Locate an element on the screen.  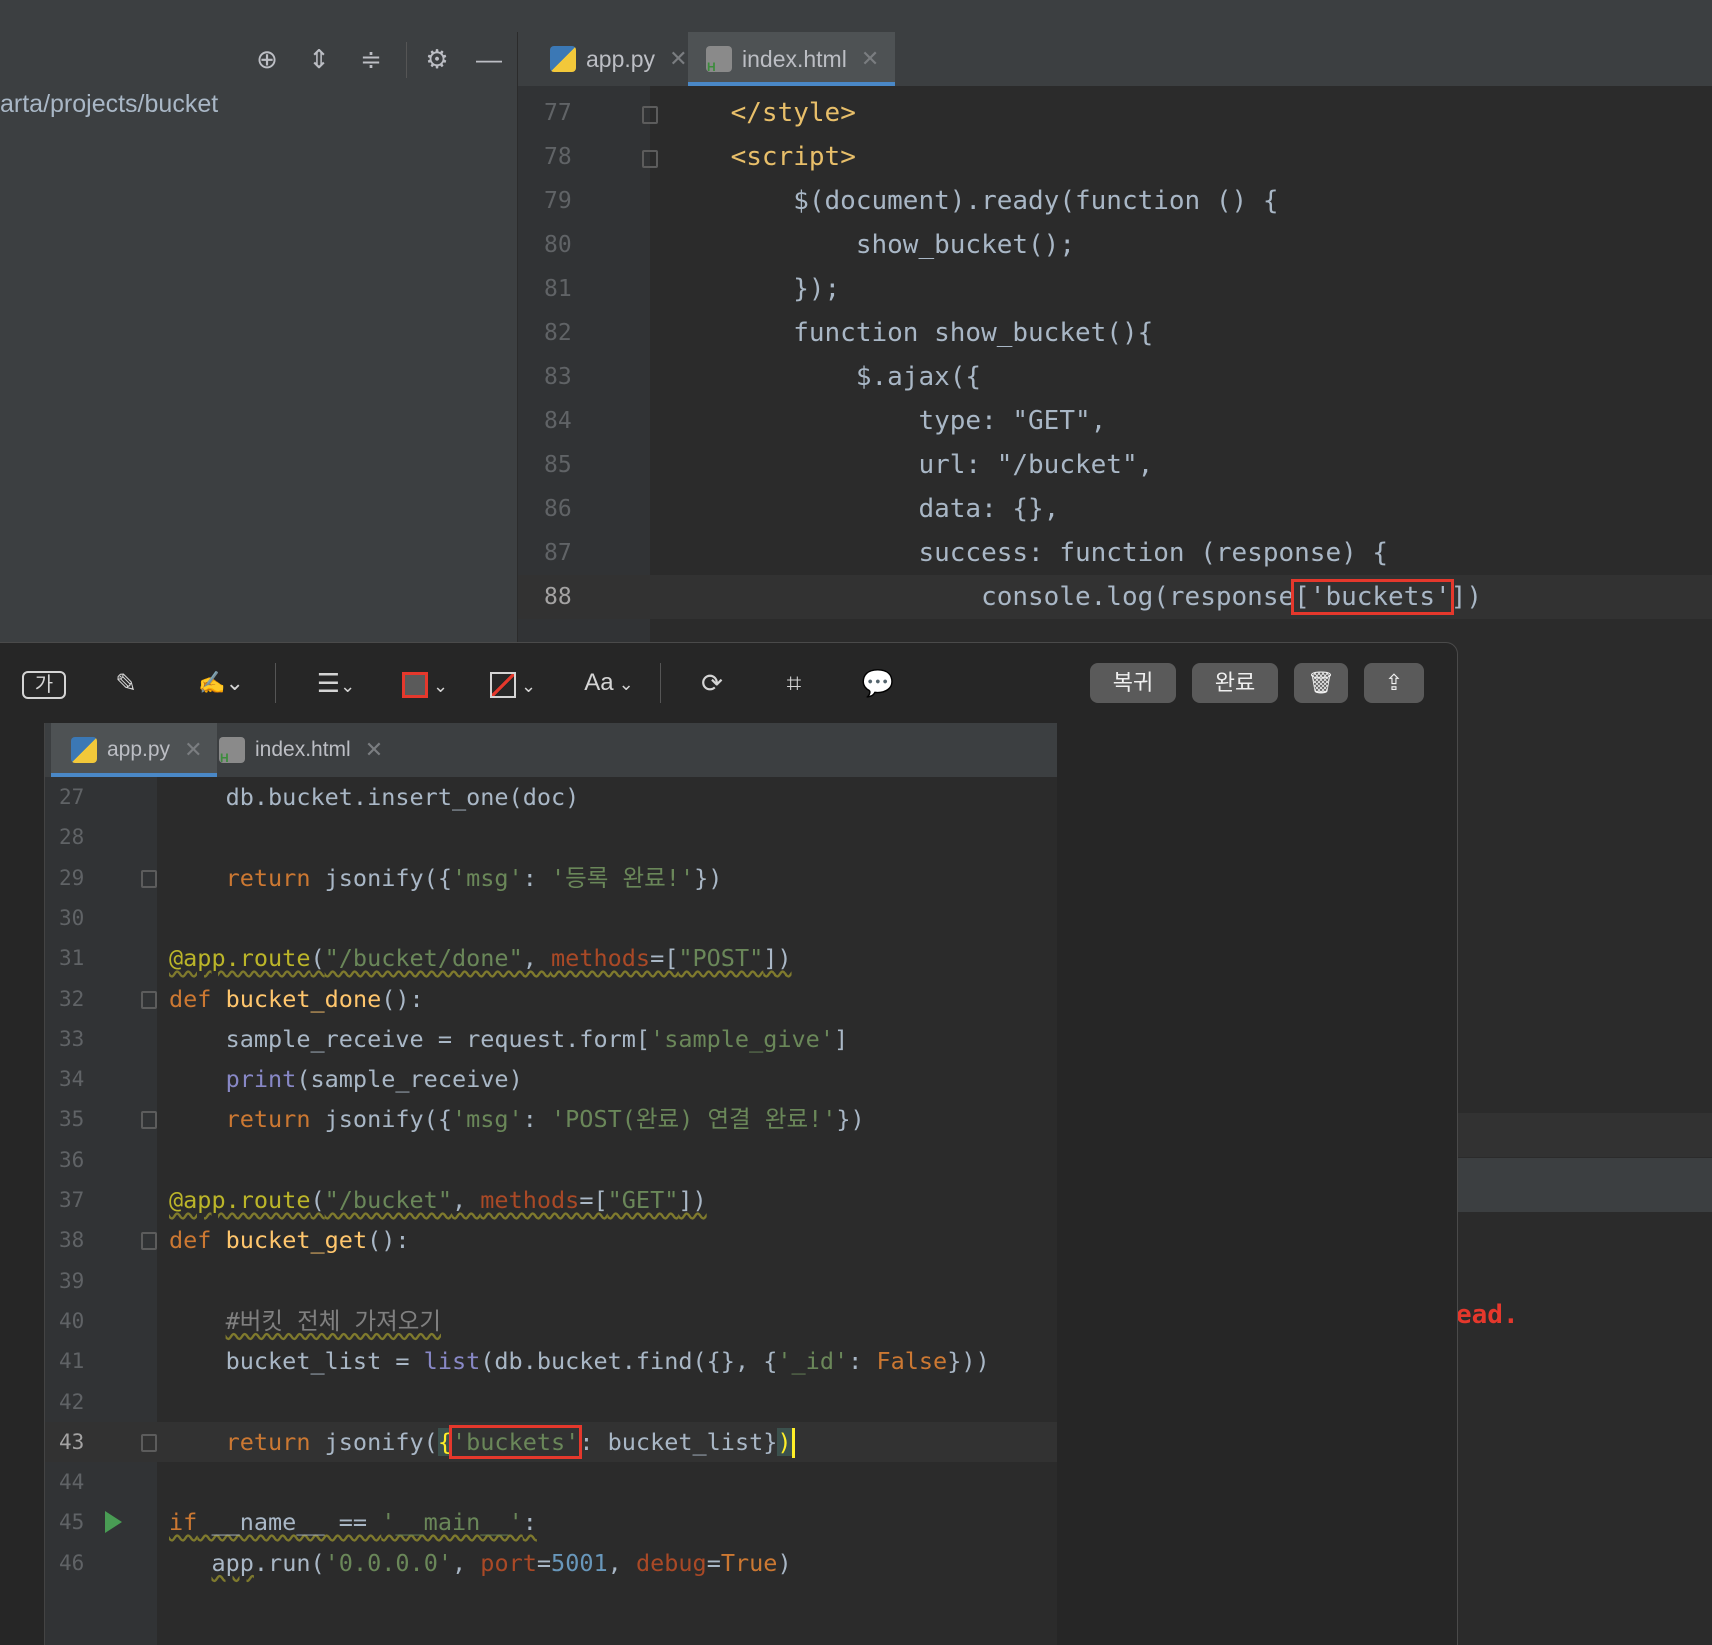
code-line: 83 $.ajax({ is located at coordinates (1115, 377).